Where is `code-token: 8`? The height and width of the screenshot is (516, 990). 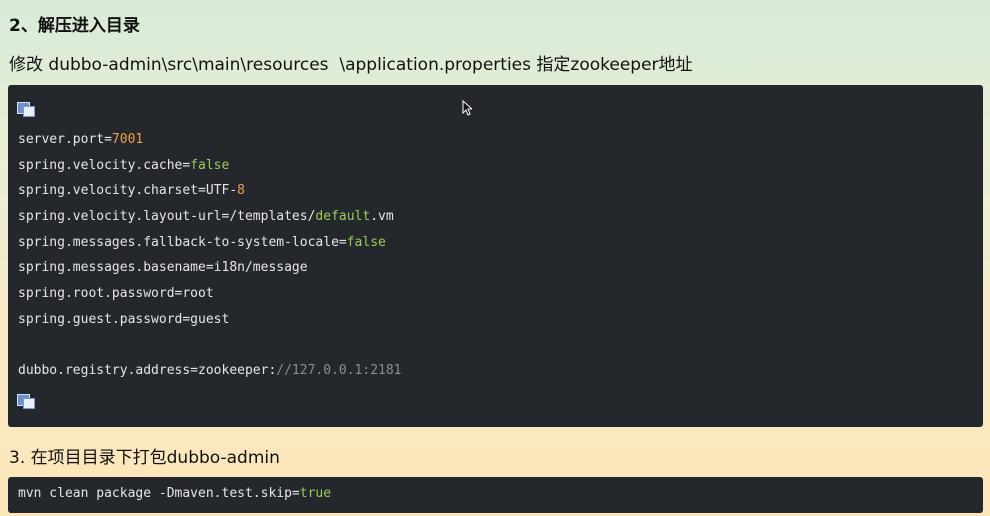 code-token: 8 is located at coordinates (241, 191).